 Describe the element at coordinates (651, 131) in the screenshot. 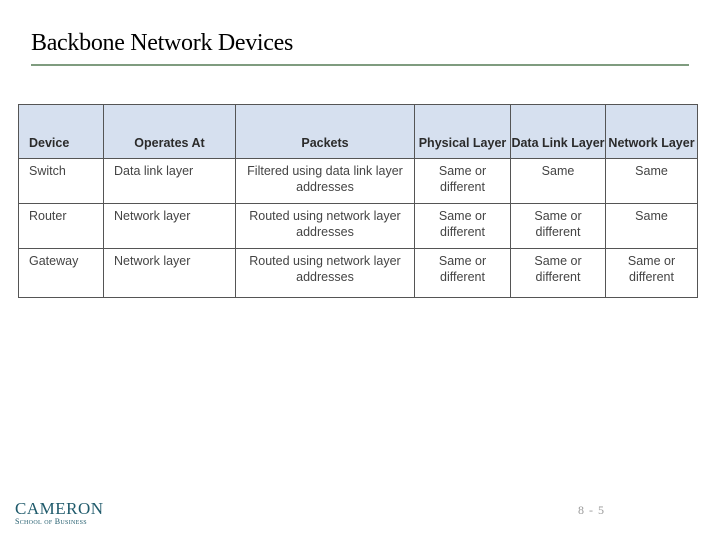

I see `header-network-layer: Network Layer` at that location.